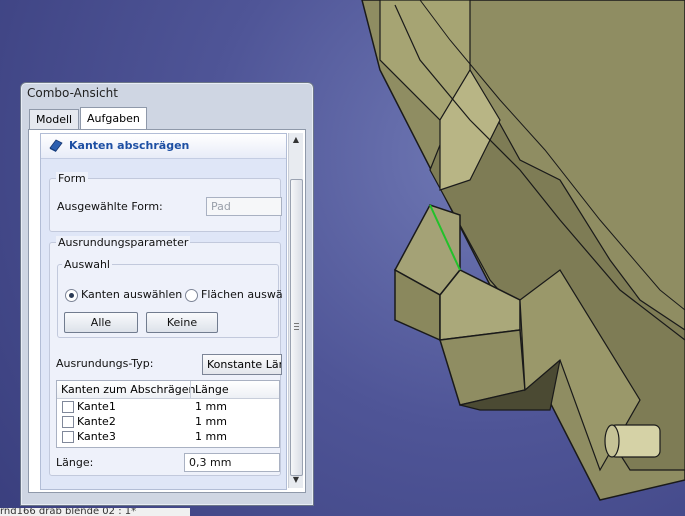 This screenshot has width=685, height=516. I want to click on table-row: Kante3 1 mm, so click(168, 436).